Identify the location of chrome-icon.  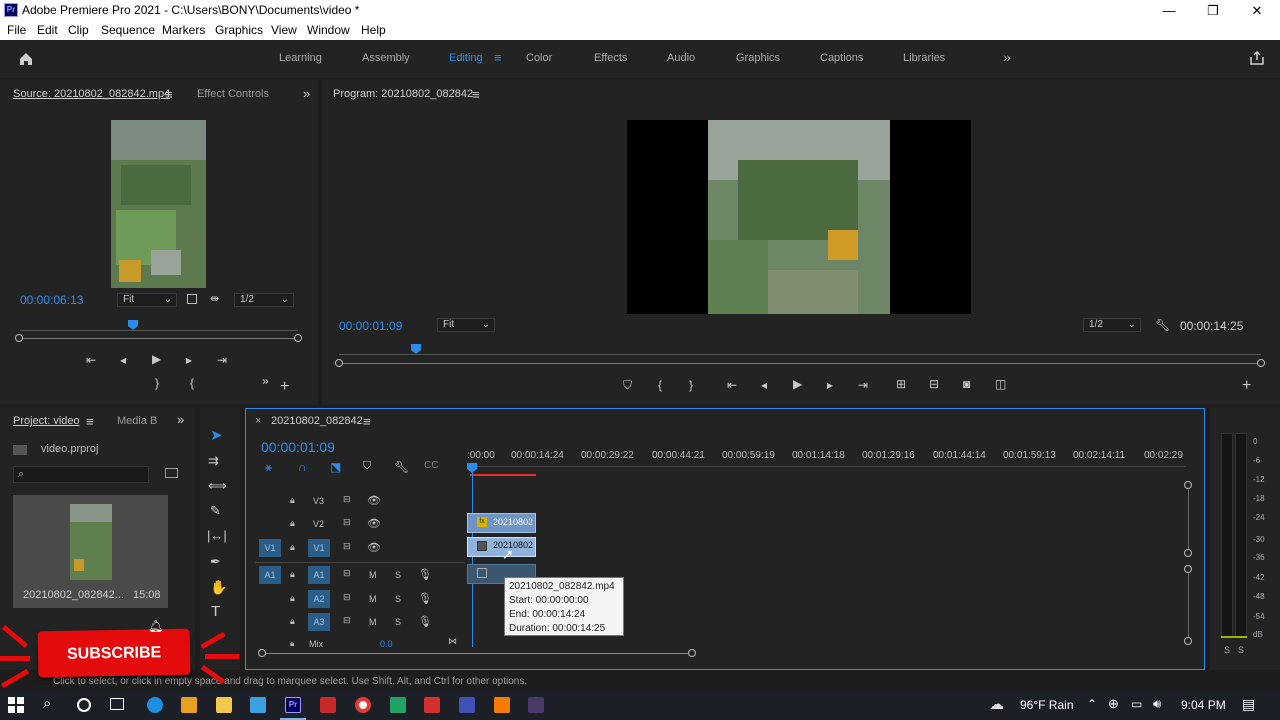
(363, 705).